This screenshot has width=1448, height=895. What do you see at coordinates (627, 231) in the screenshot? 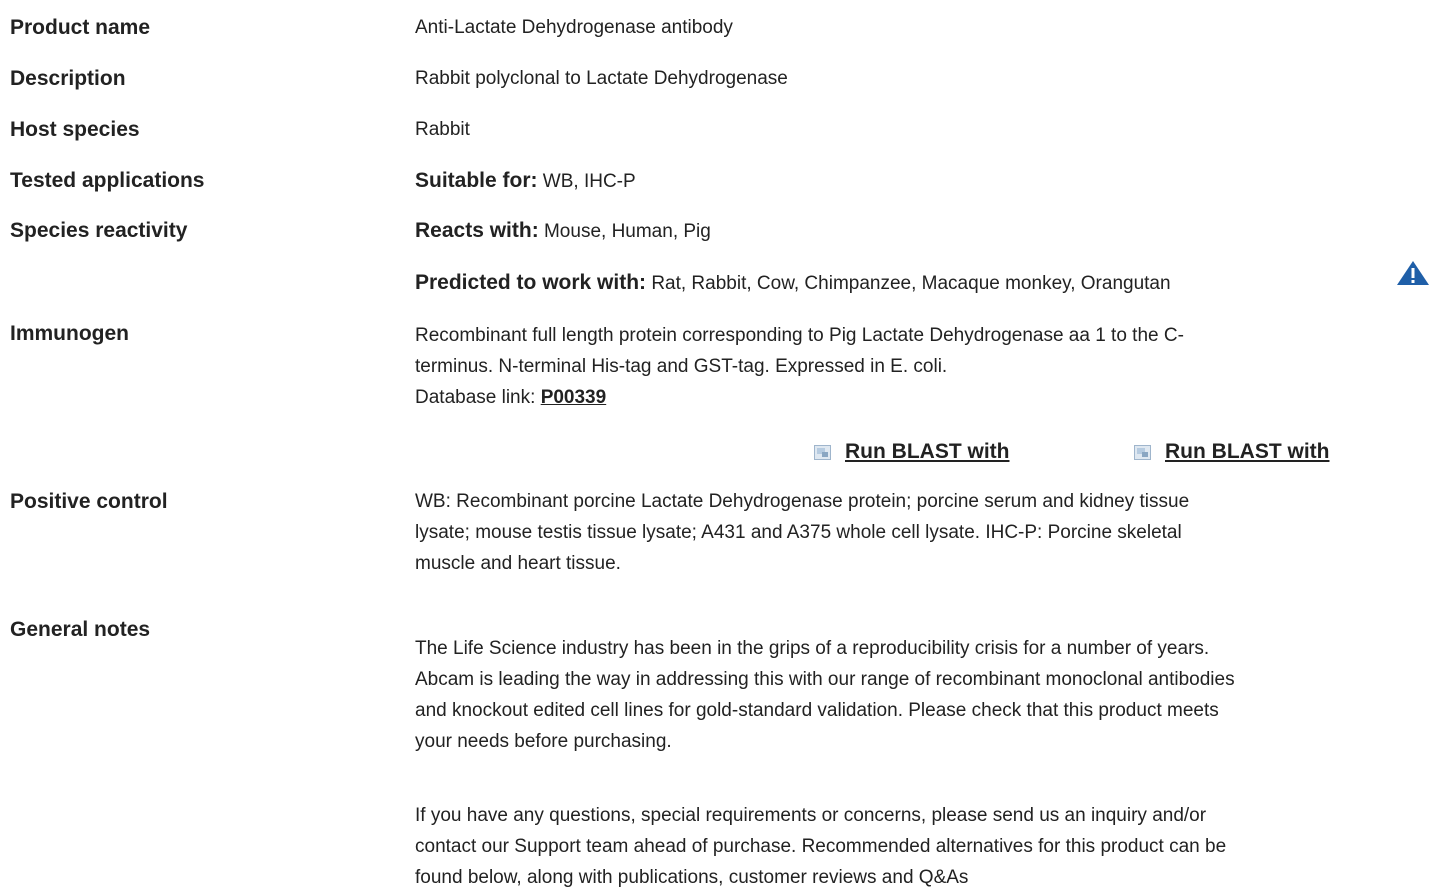
I see `reacts-with-value: Mouse, Human, Pig` at bounding box center [627, 231].